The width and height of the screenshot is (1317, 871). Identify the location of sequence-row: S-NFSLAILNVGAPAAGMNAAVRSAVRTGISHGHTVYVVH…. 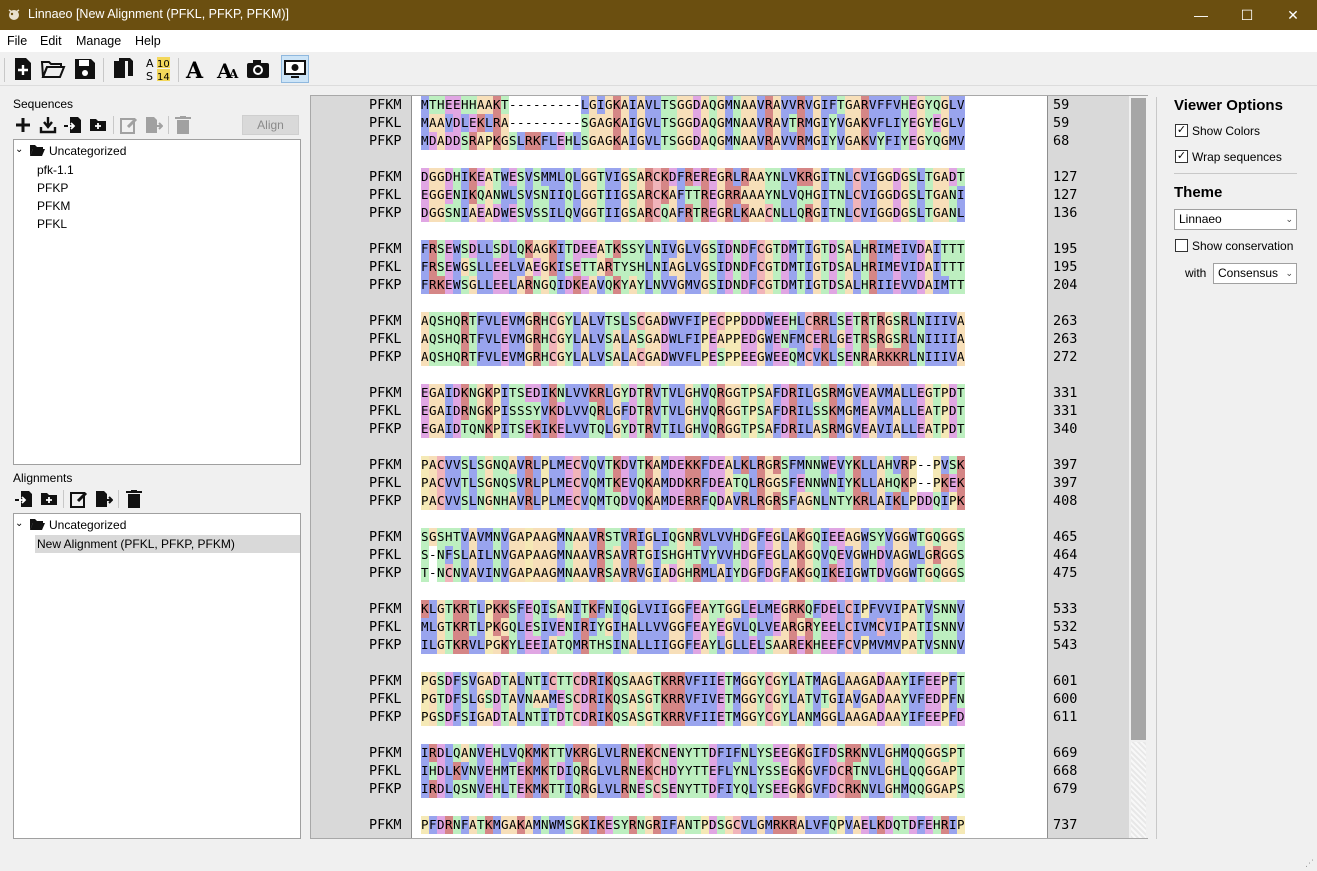
(693, 555).